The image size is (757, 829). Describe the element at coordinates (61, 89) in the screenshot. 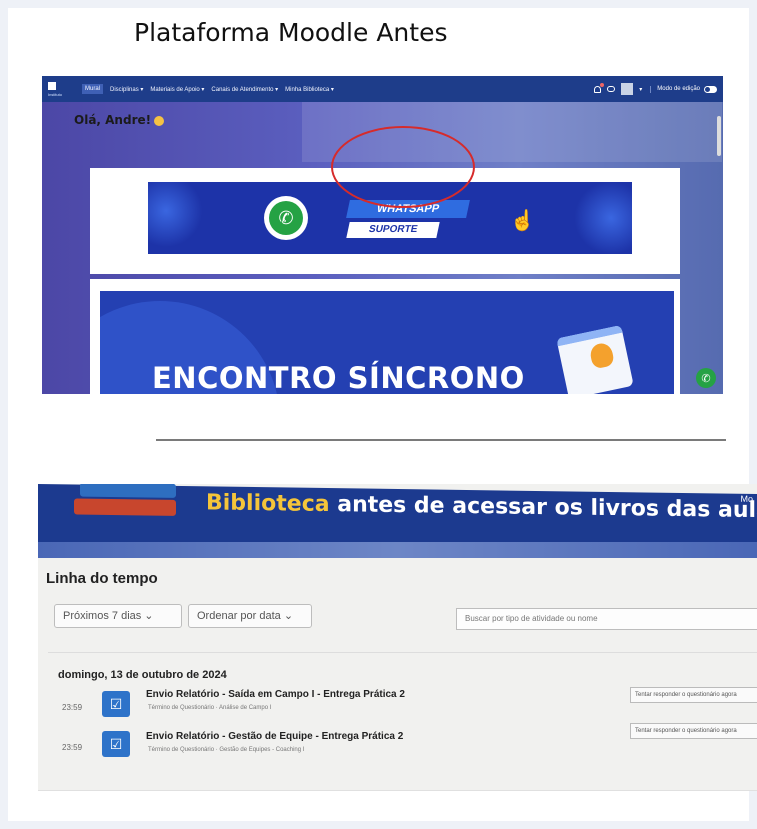

I see `site-logo: Instituto` at that location.